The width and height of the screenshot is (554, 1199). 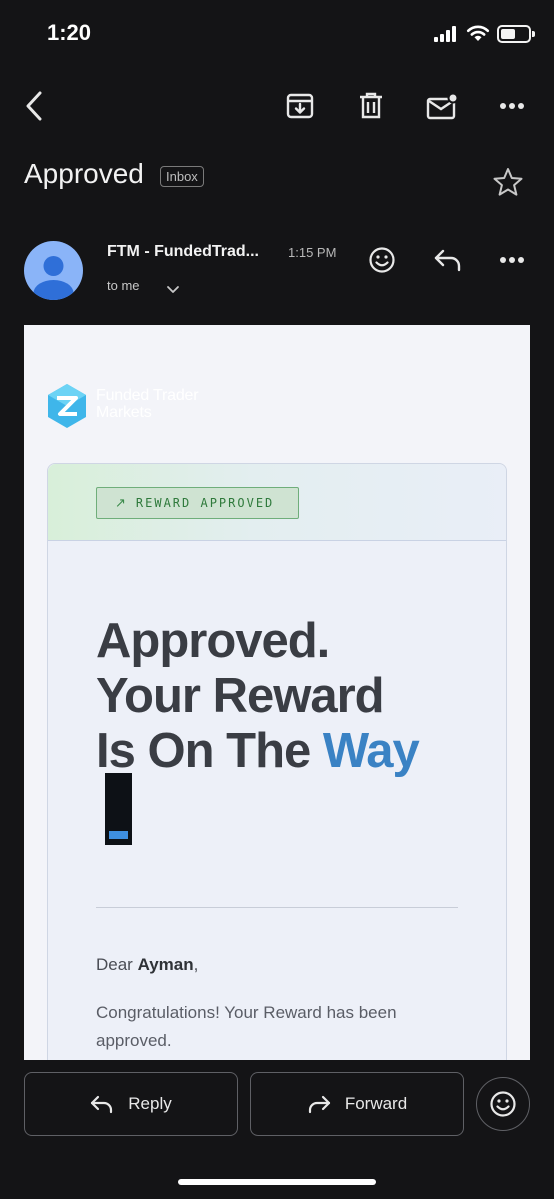 What do you see at coordinates (312, 252) in the screenshot?
I see `email-time: 1:15 PM` at bounding box center [312, 252].